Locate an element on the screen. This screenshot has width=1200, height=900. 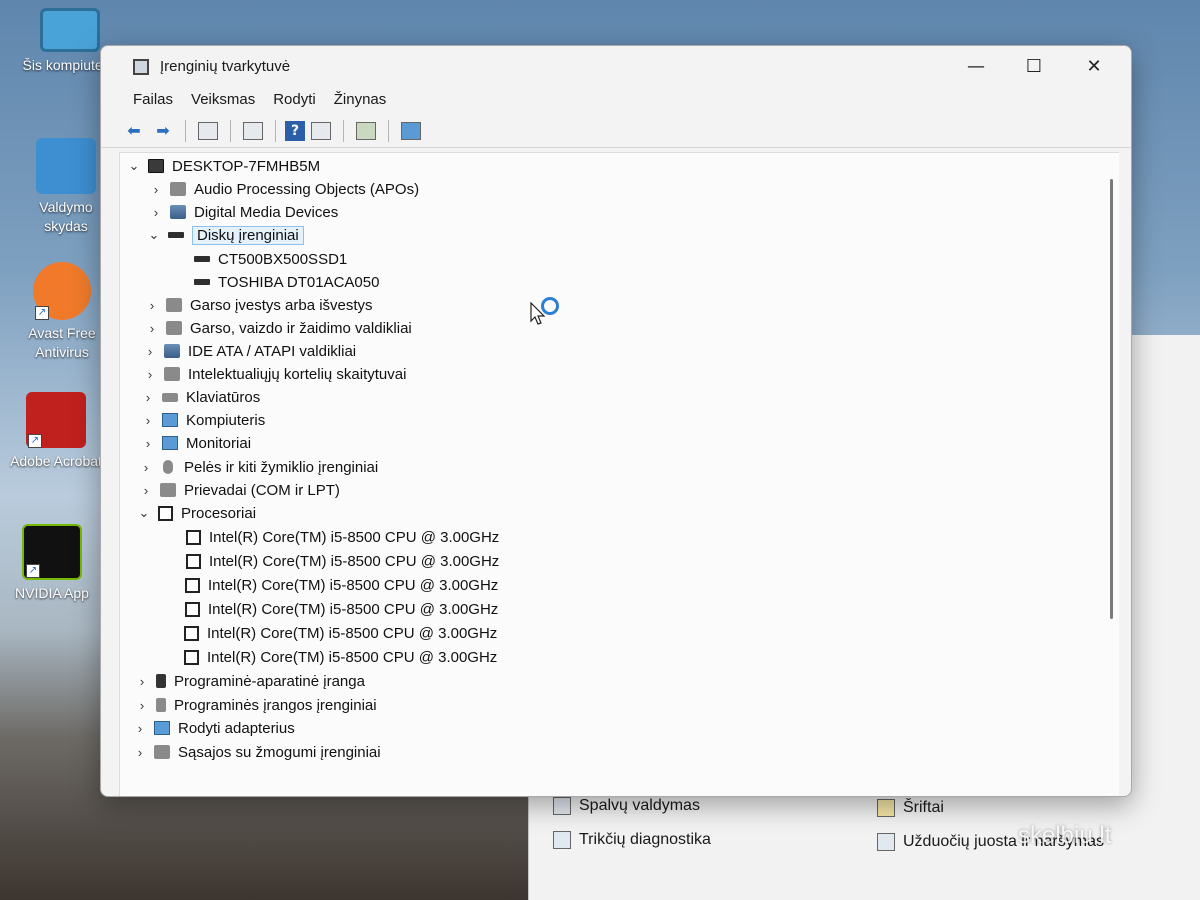
tree-item-keyboards: › Klaviatūros is located at coordinates (200, 397).